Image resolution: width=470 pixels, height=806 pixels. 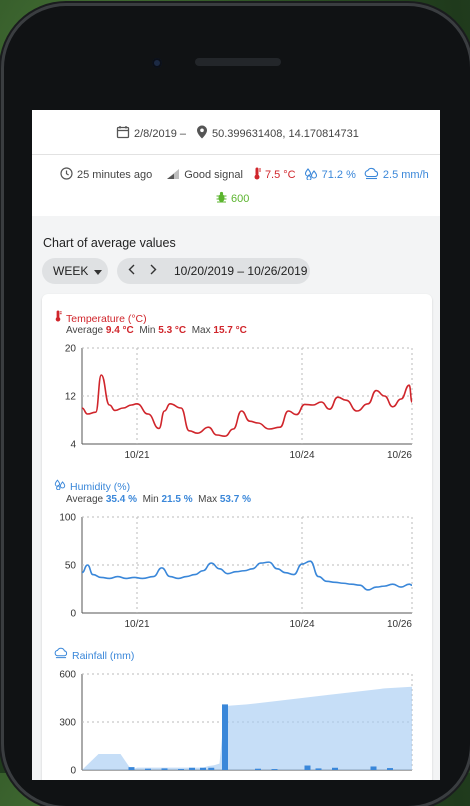 What do you see at coordinates (247, 728) in the screenshot?
I see `rainfall-cumulative-area` at bounding box center [247, 728].